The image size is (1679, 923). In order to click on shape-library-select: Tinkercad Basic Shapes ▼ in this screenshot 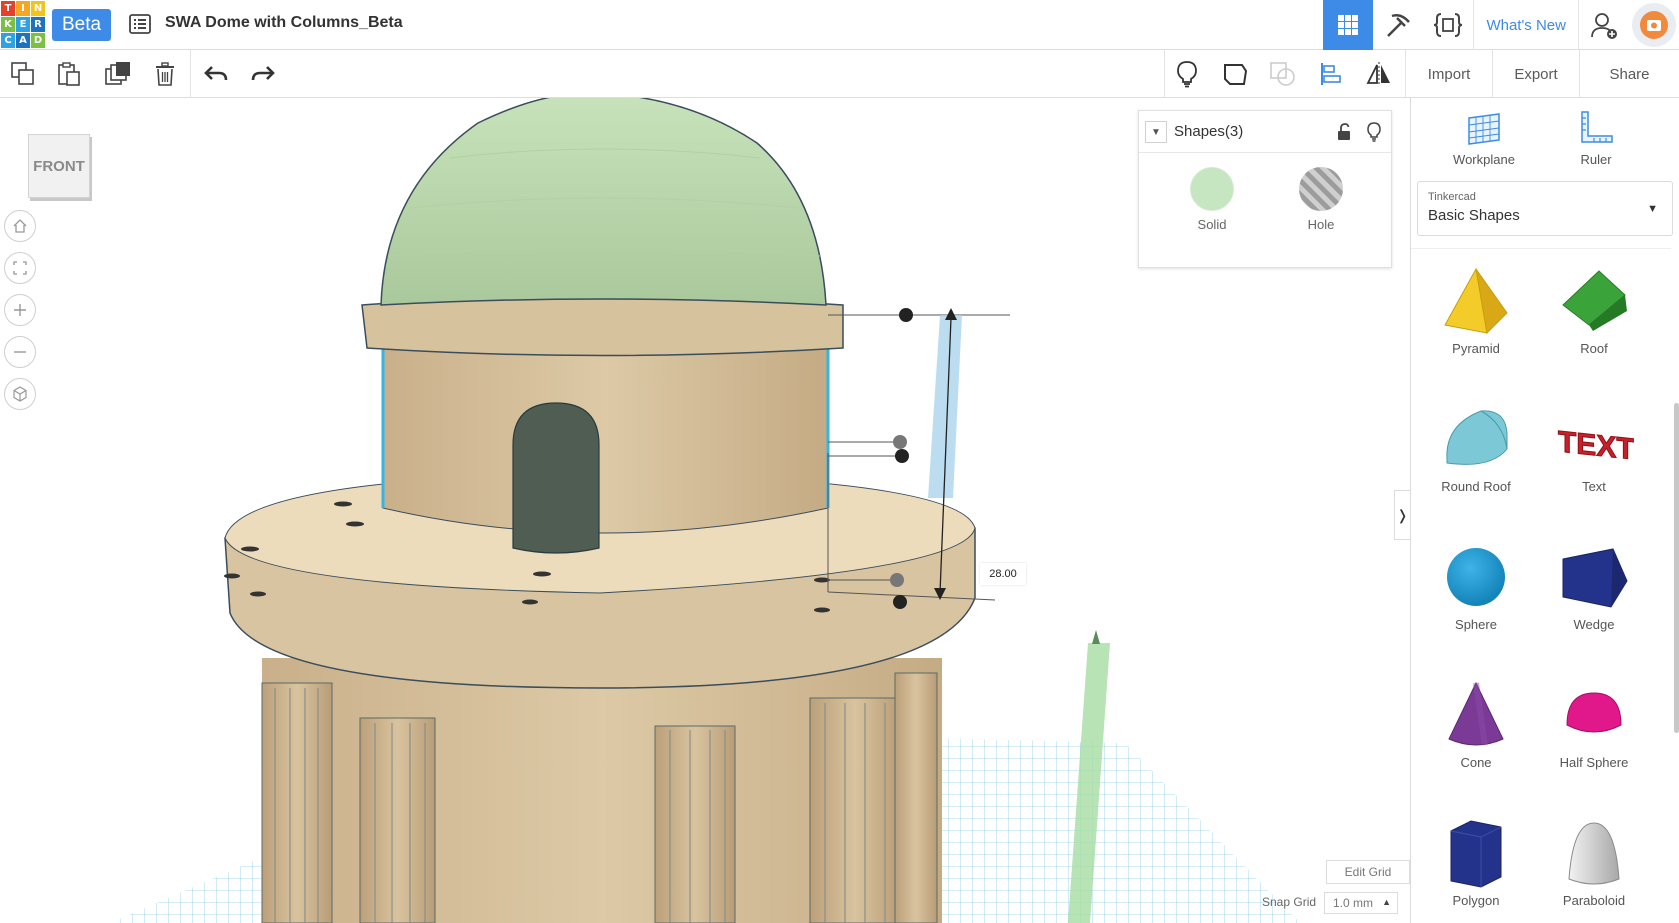, I will do `click(1545, 208)`.